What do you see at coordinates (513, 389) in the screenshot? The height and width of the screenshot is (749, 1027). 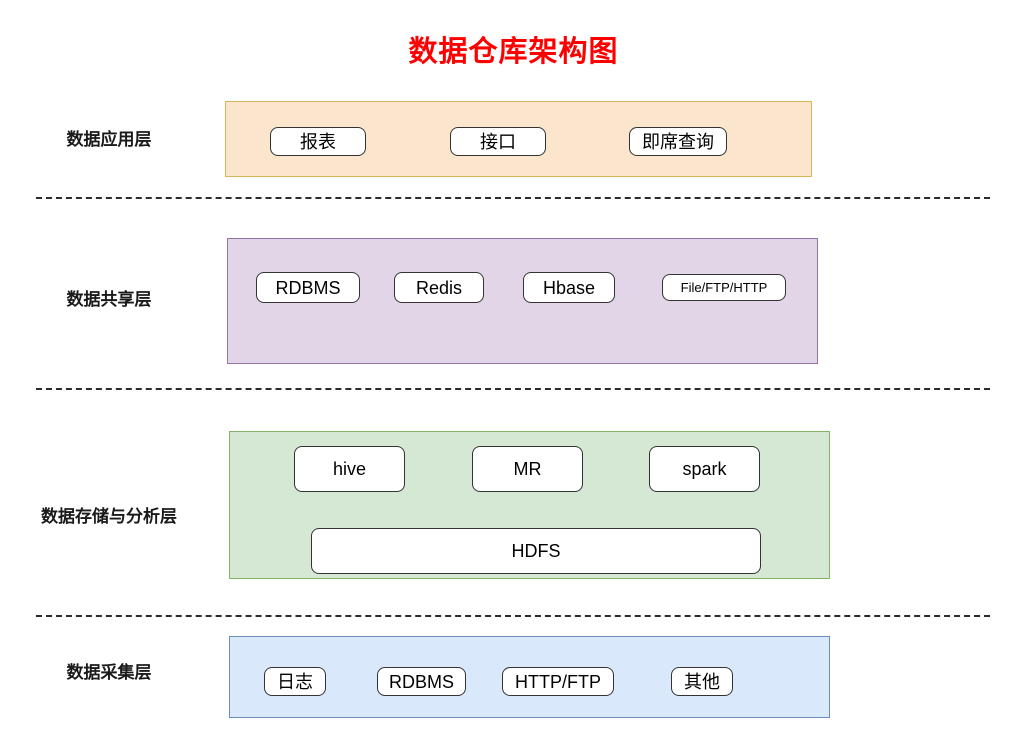 I see `separator-share-storage` at bounding box center [513, 389].